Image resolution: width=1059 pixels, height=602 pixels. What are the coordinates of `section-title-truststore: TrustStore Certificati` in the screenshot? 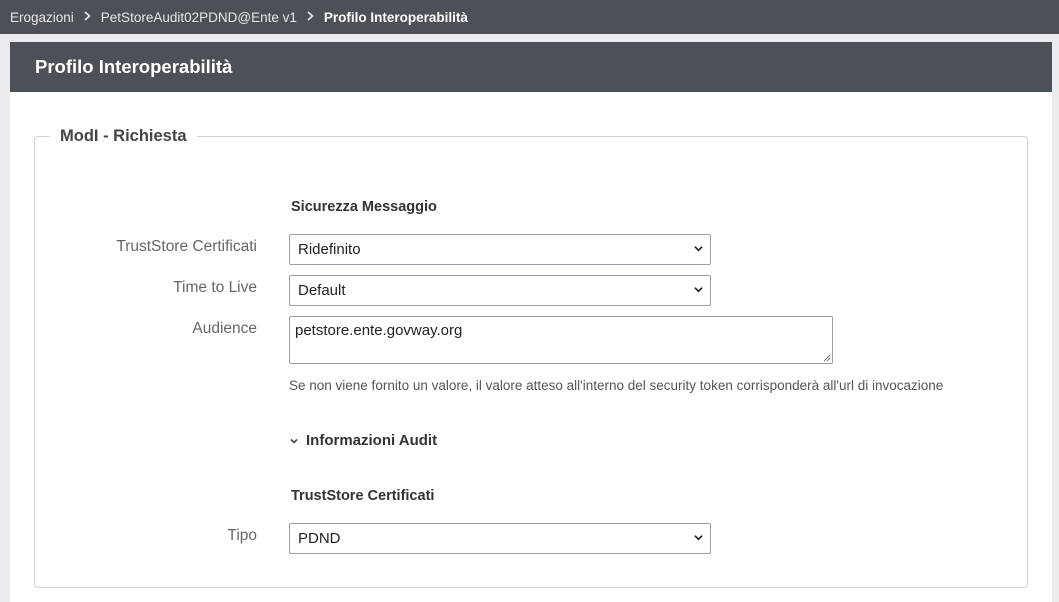 It's located at (363, 496).